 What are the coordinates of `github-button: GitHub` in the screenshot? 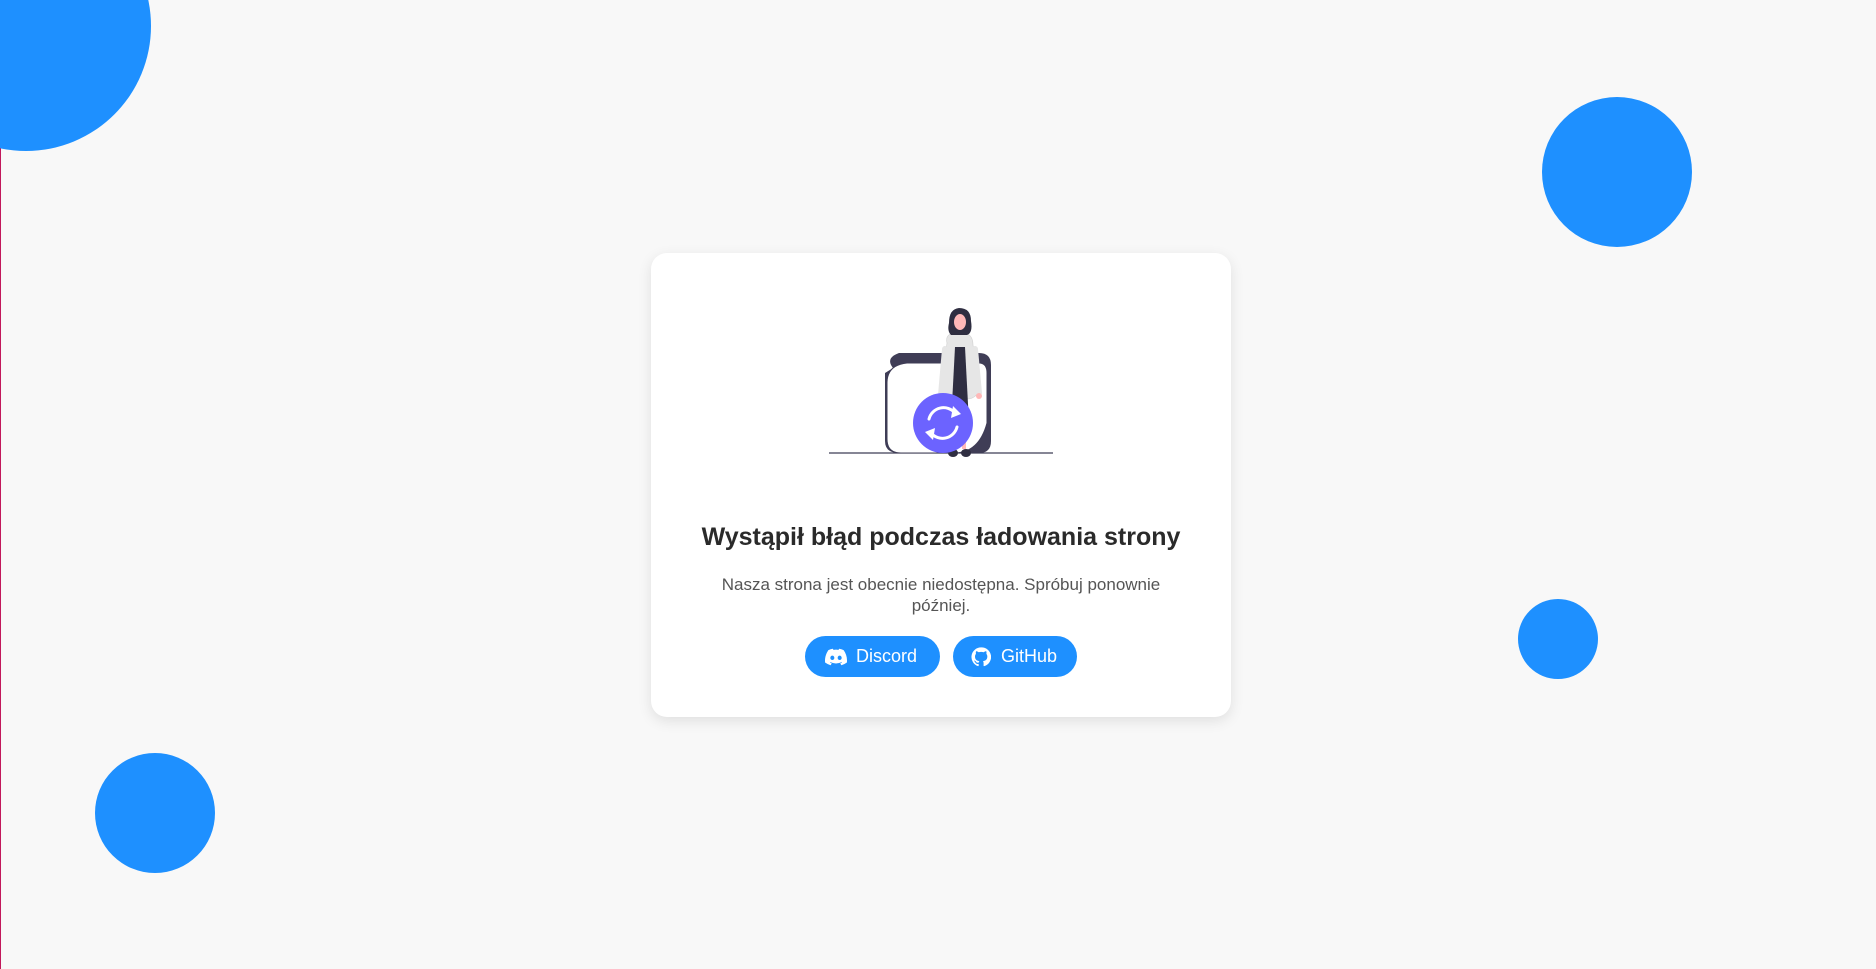 It's located at (1015, 656).